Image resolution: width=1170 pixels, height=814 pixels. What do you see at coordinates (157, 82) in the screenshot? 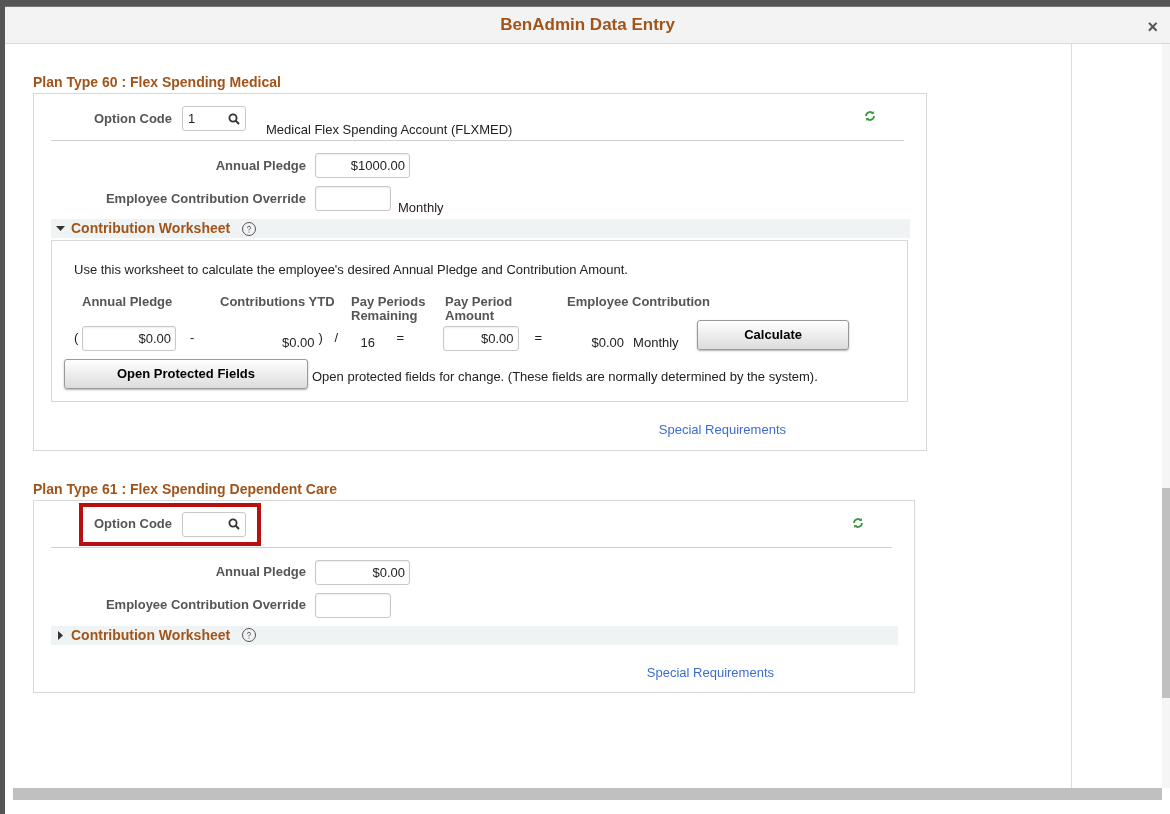
I see `plan-title: Plan Type 60 : Flex Spending Medical` at bounding box center [157, 82].